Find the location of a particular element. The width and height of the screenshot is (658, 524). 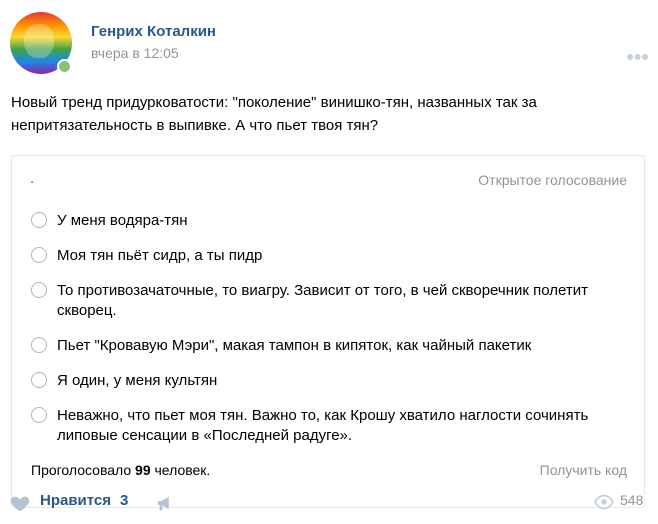

voters-number: 99 is located at coordinates (143, 470).